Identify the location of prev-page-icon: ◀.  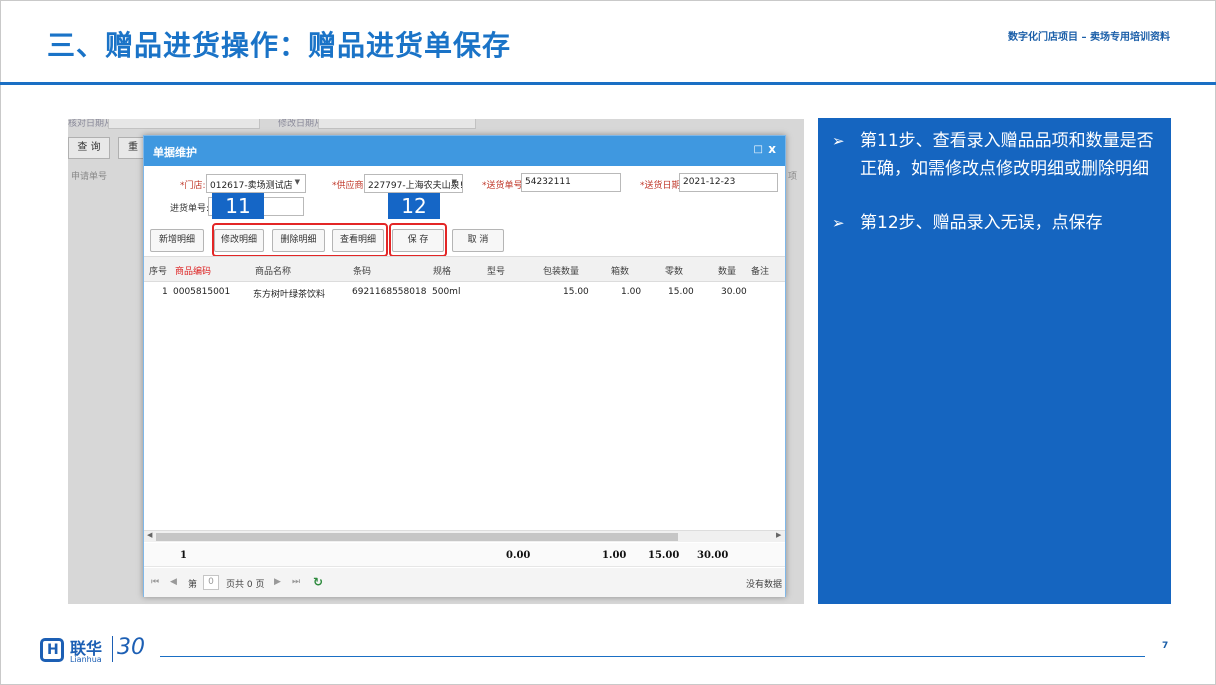
(173, 582).